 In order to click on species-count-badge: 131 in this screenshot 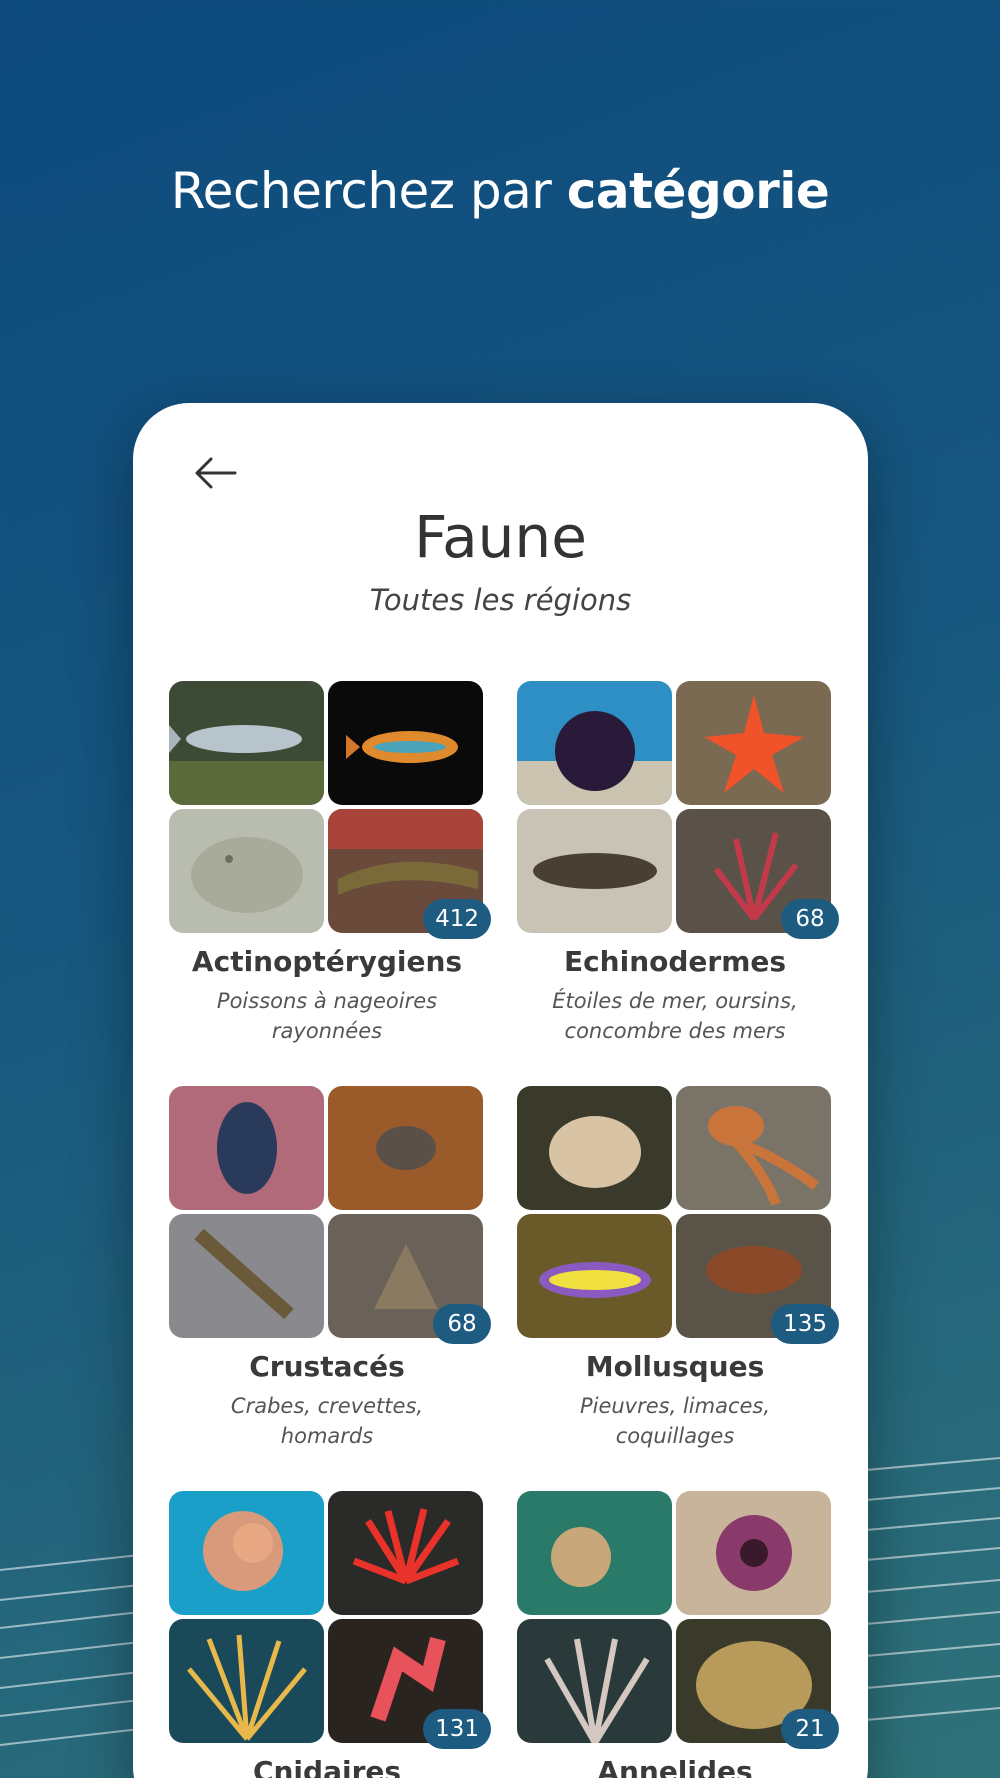, I will do `click(457, 1729)`.